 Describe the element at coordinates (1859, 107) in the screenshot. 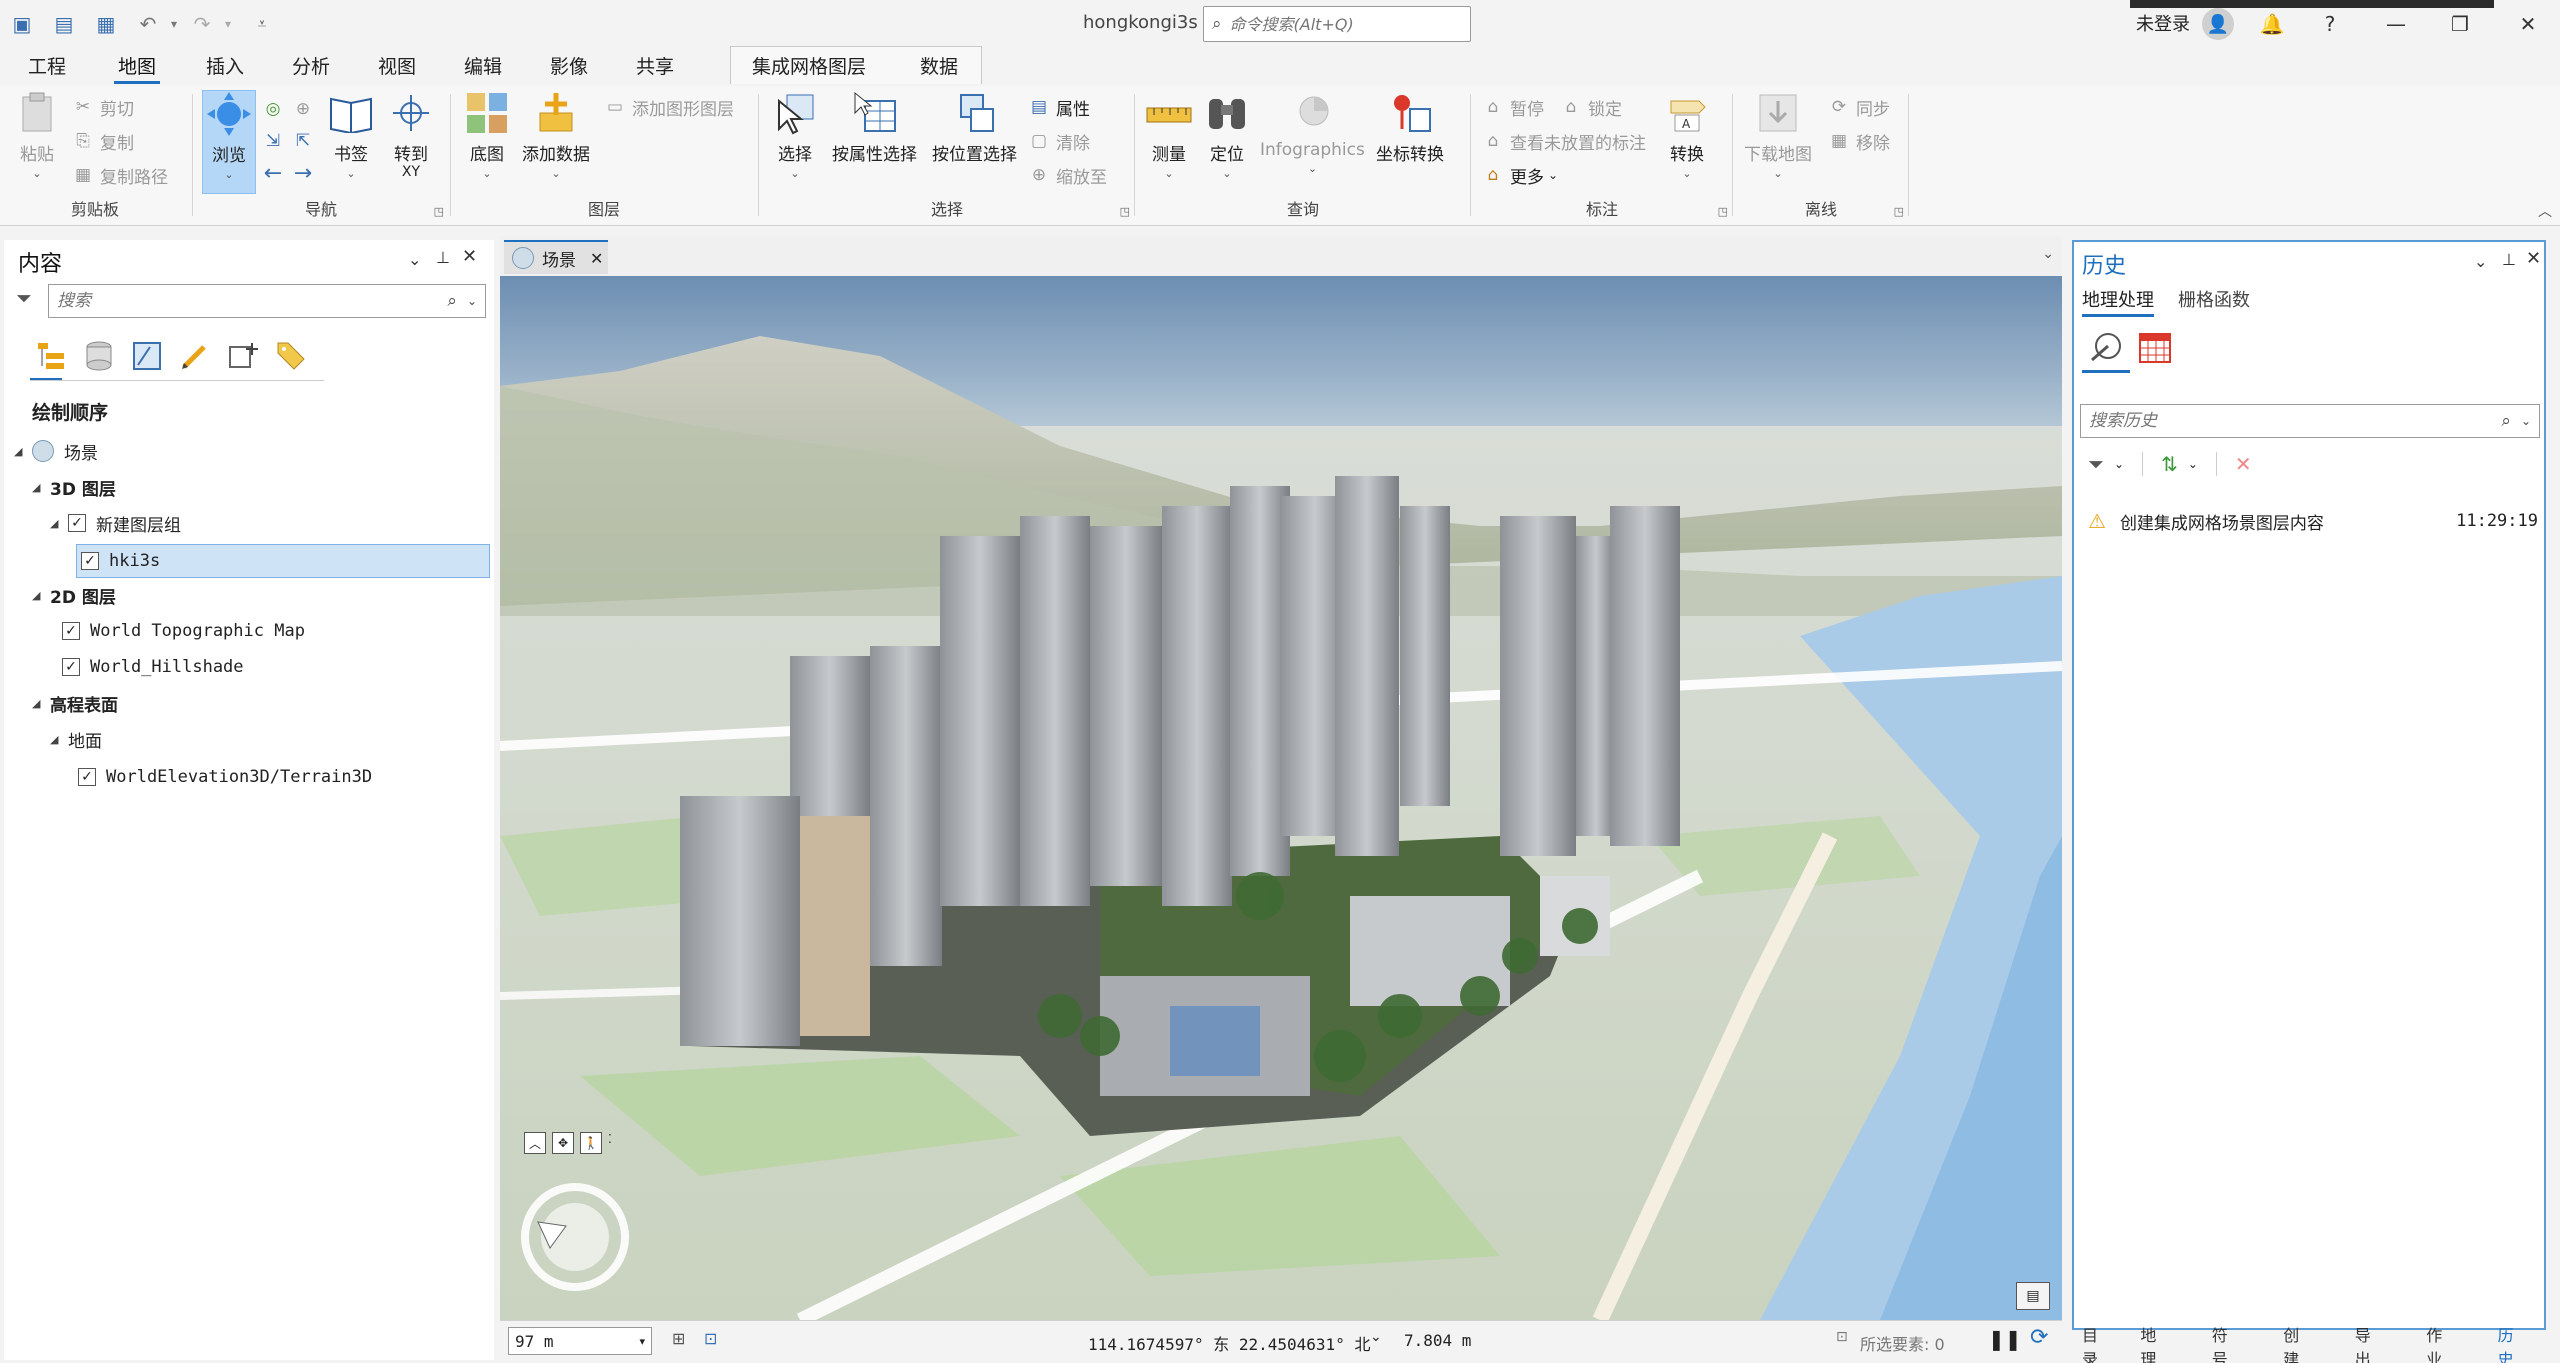

I see `sync-button: ⟳ 同步` at that location.